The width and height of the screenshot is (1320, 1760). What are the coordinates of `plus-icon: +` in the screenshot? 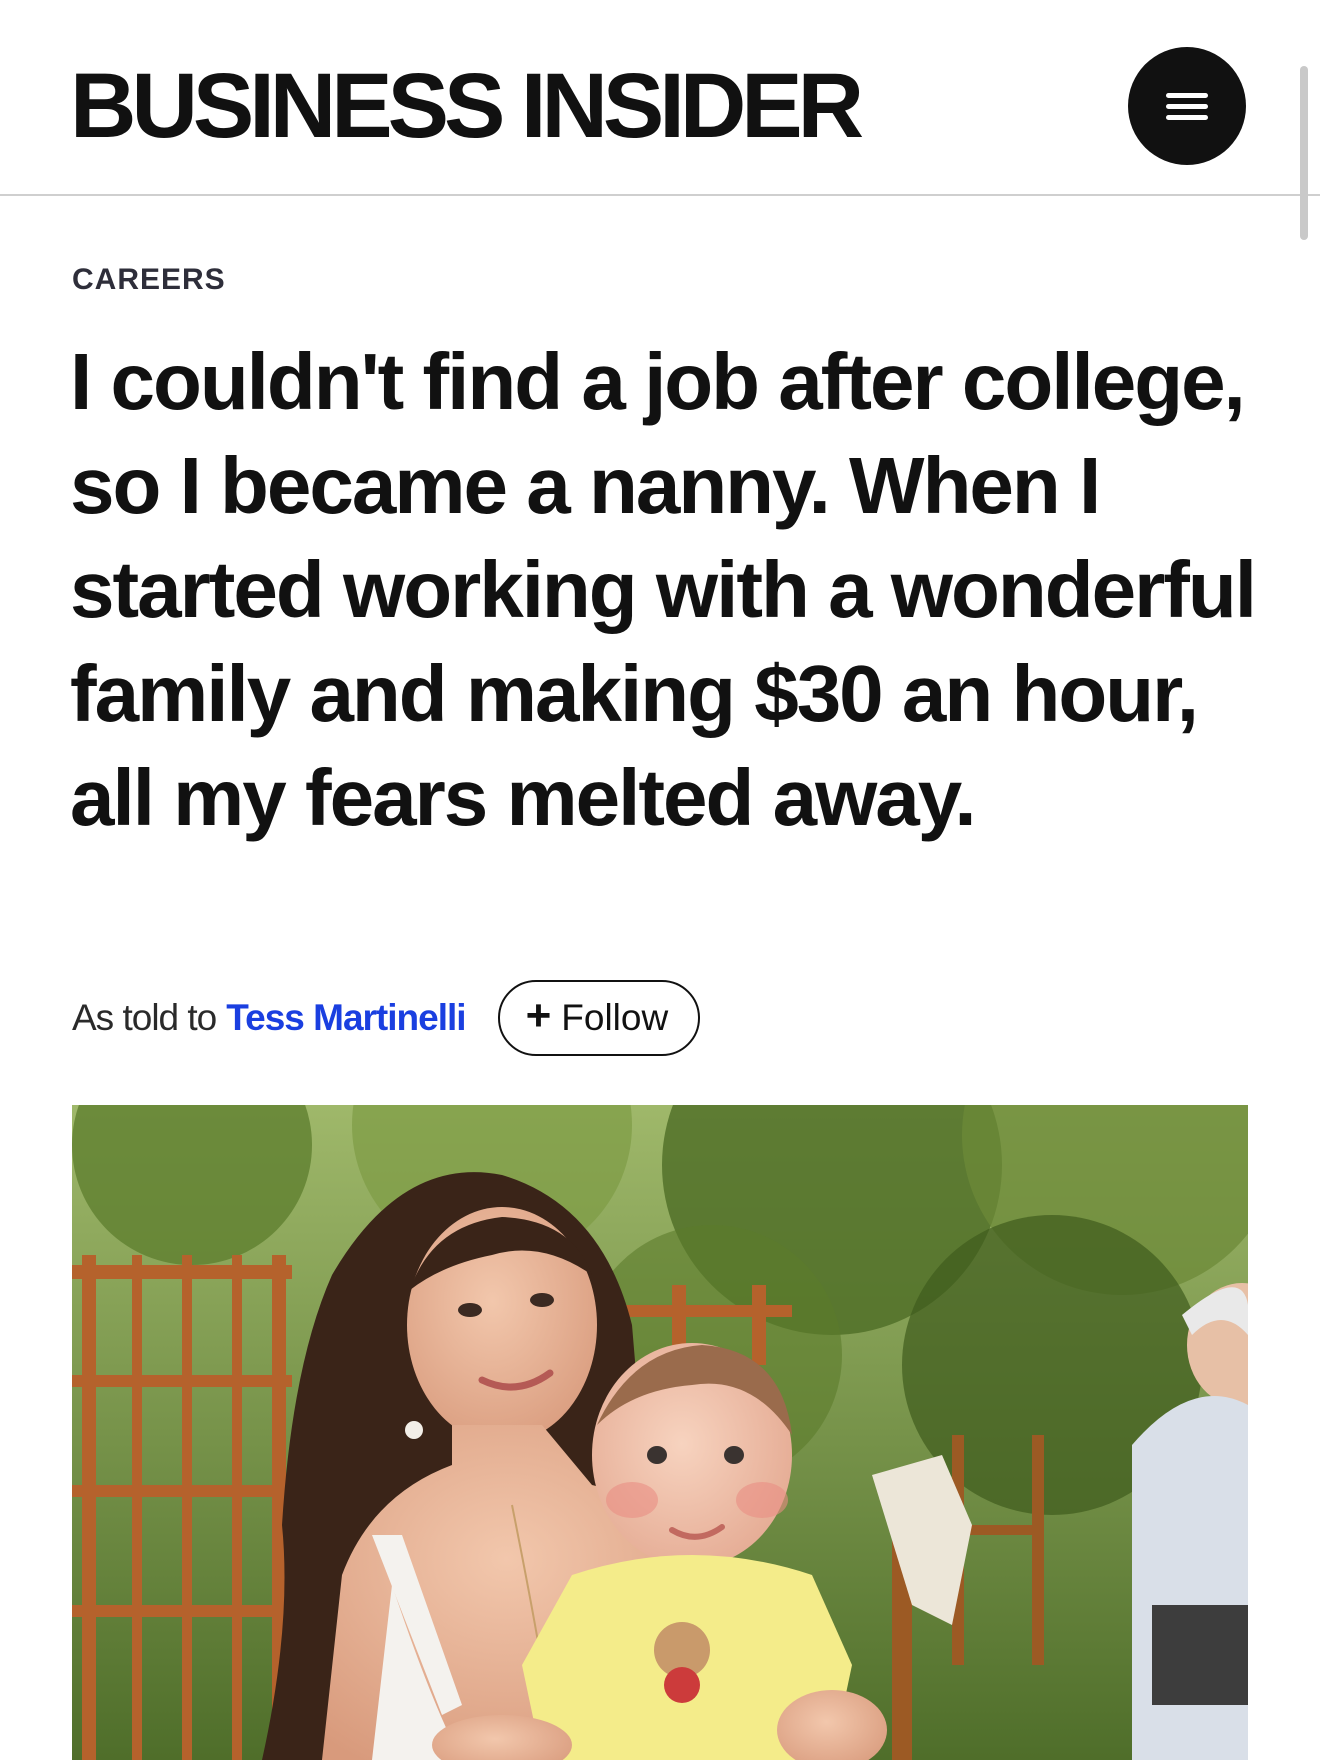 It's located at (538, 1015).